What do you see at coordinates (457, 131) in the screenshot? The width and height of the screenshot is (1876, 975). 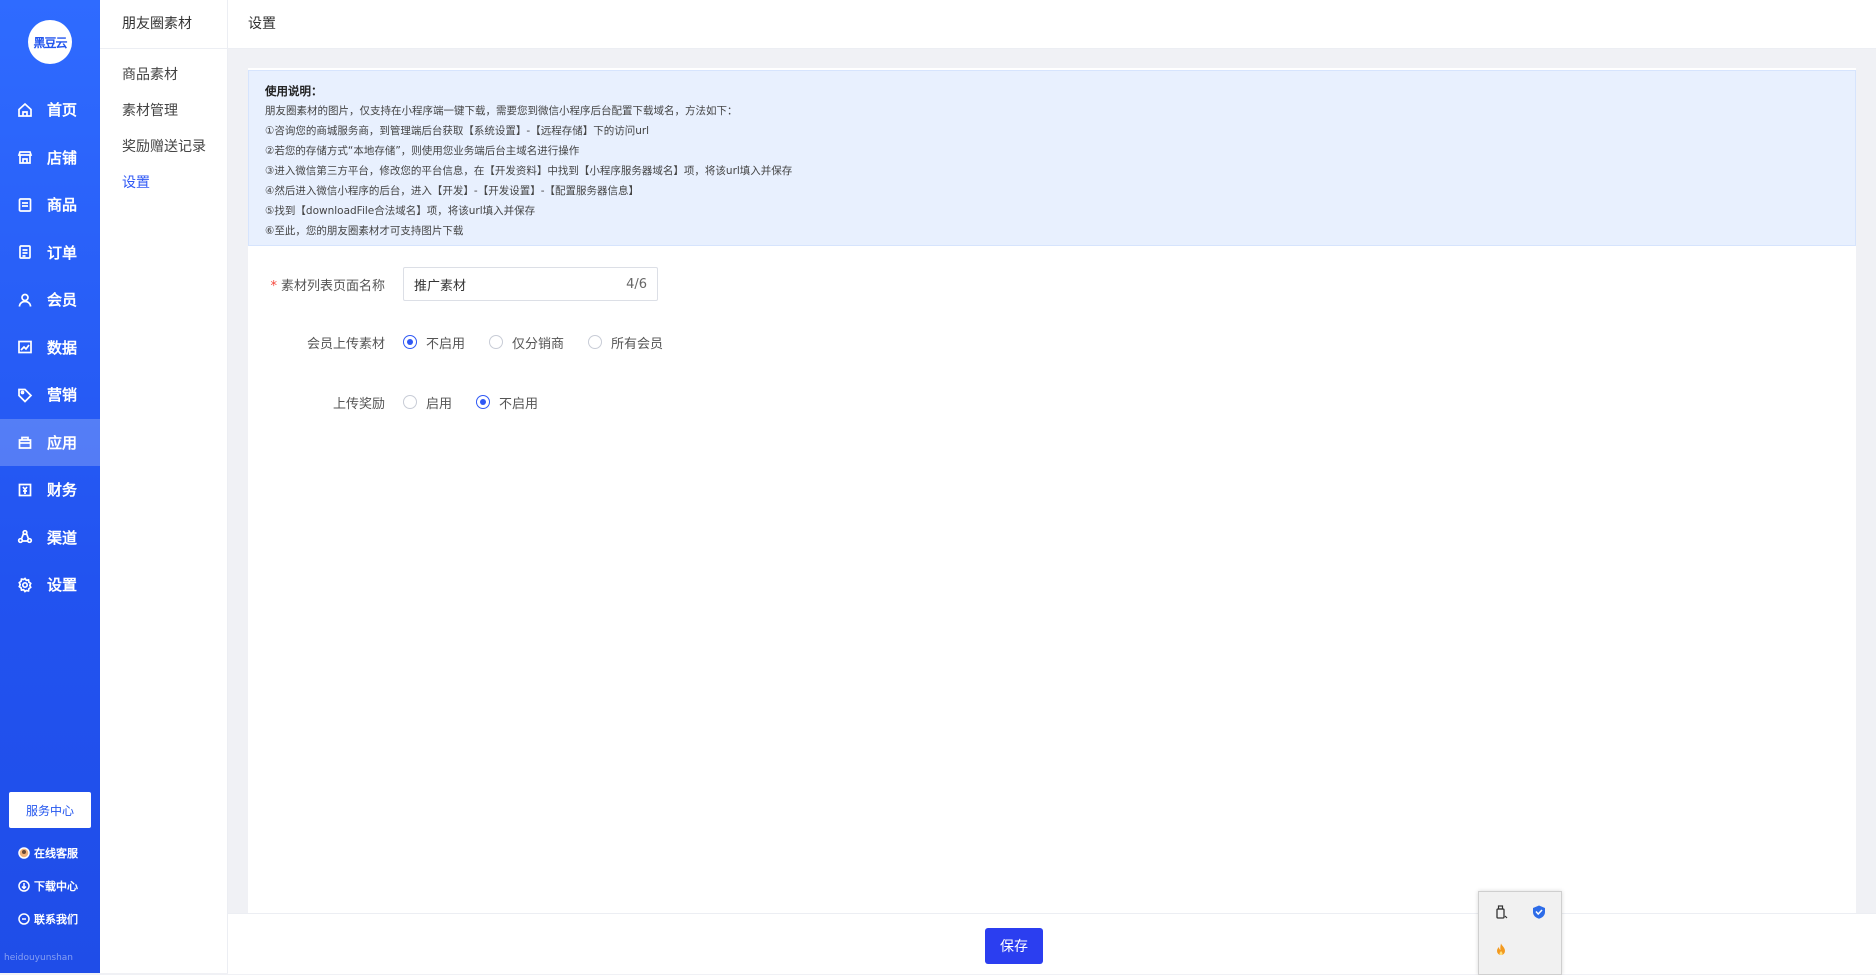 I see `notice-line: ①咨询您的商城服务商，到管理端后台获取【系统设置】-【远程存储】下的访问url` at bounding box center [457, 131].